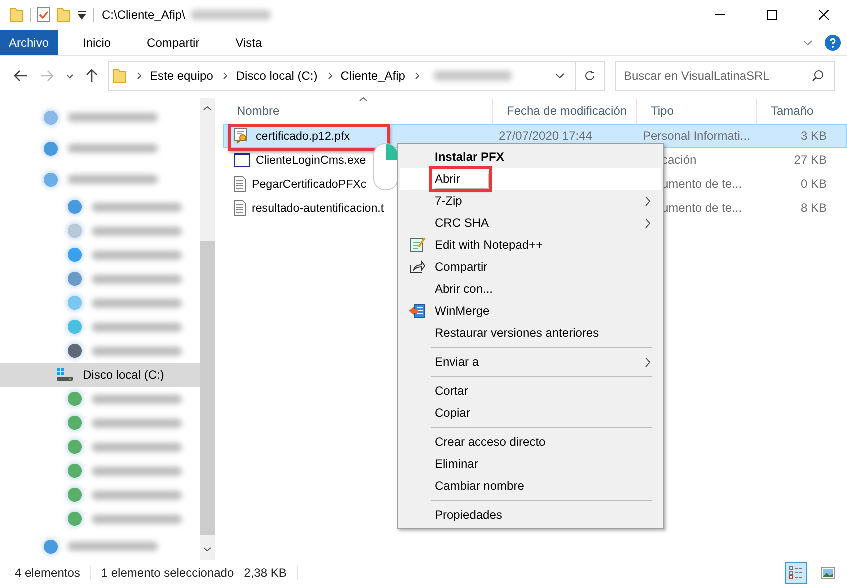 This screenshot has height=586, width=847. What do you see at coordinates (417, 311) in the screenshot?
I see `winmerge-icon` at bounding box center [417, 311].